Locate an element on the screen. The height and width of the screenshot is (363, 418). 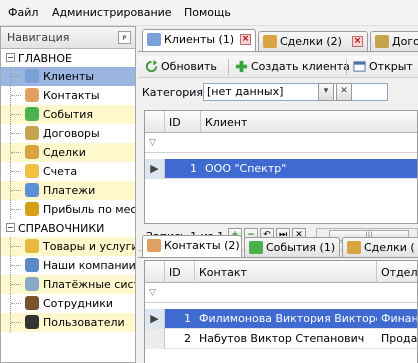
nav-item: Прибыль по месяцам is located at coordinates (68, 209).